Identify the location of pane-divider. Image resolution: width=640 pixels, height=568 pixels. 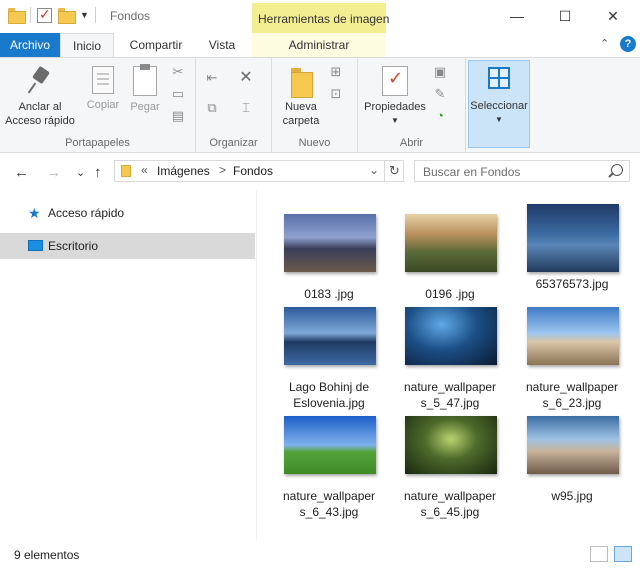
(256, 365).